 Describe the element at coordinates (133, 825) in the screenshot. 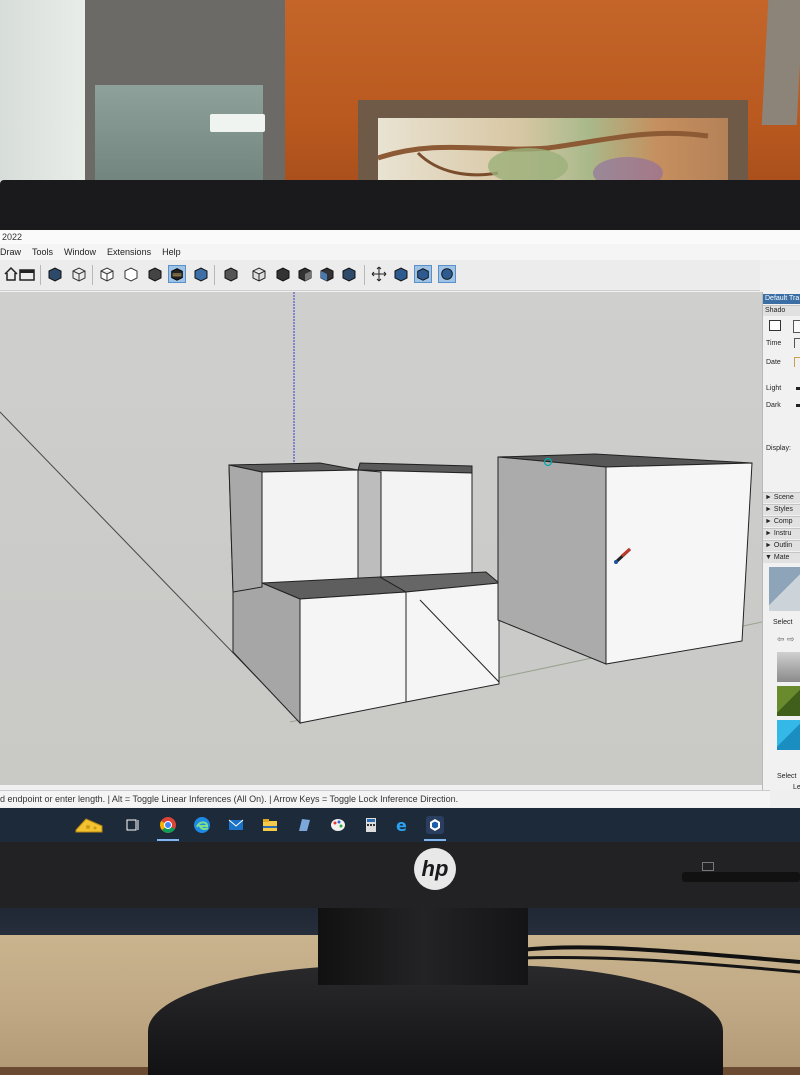

I see `task-view-icon` at that location.